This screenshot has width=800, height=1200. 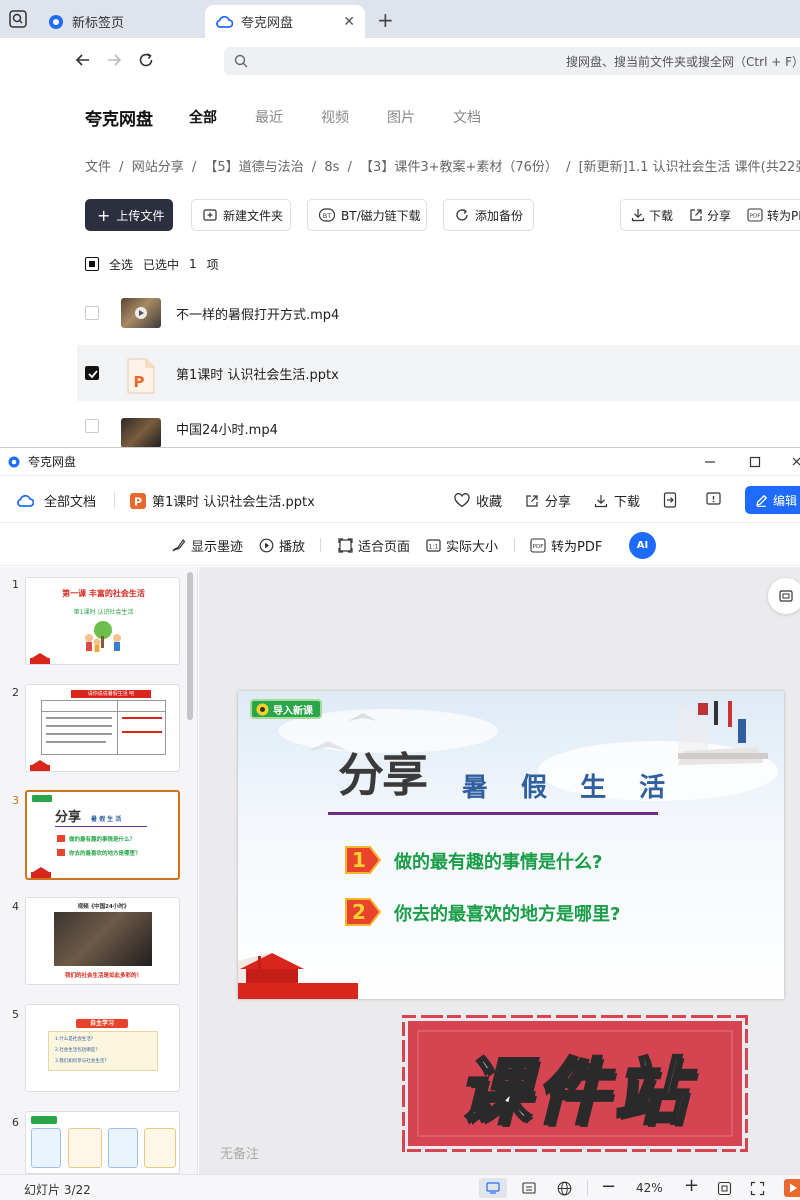 I want to click on select-all-label: 全选, so click(x=121, y=264).